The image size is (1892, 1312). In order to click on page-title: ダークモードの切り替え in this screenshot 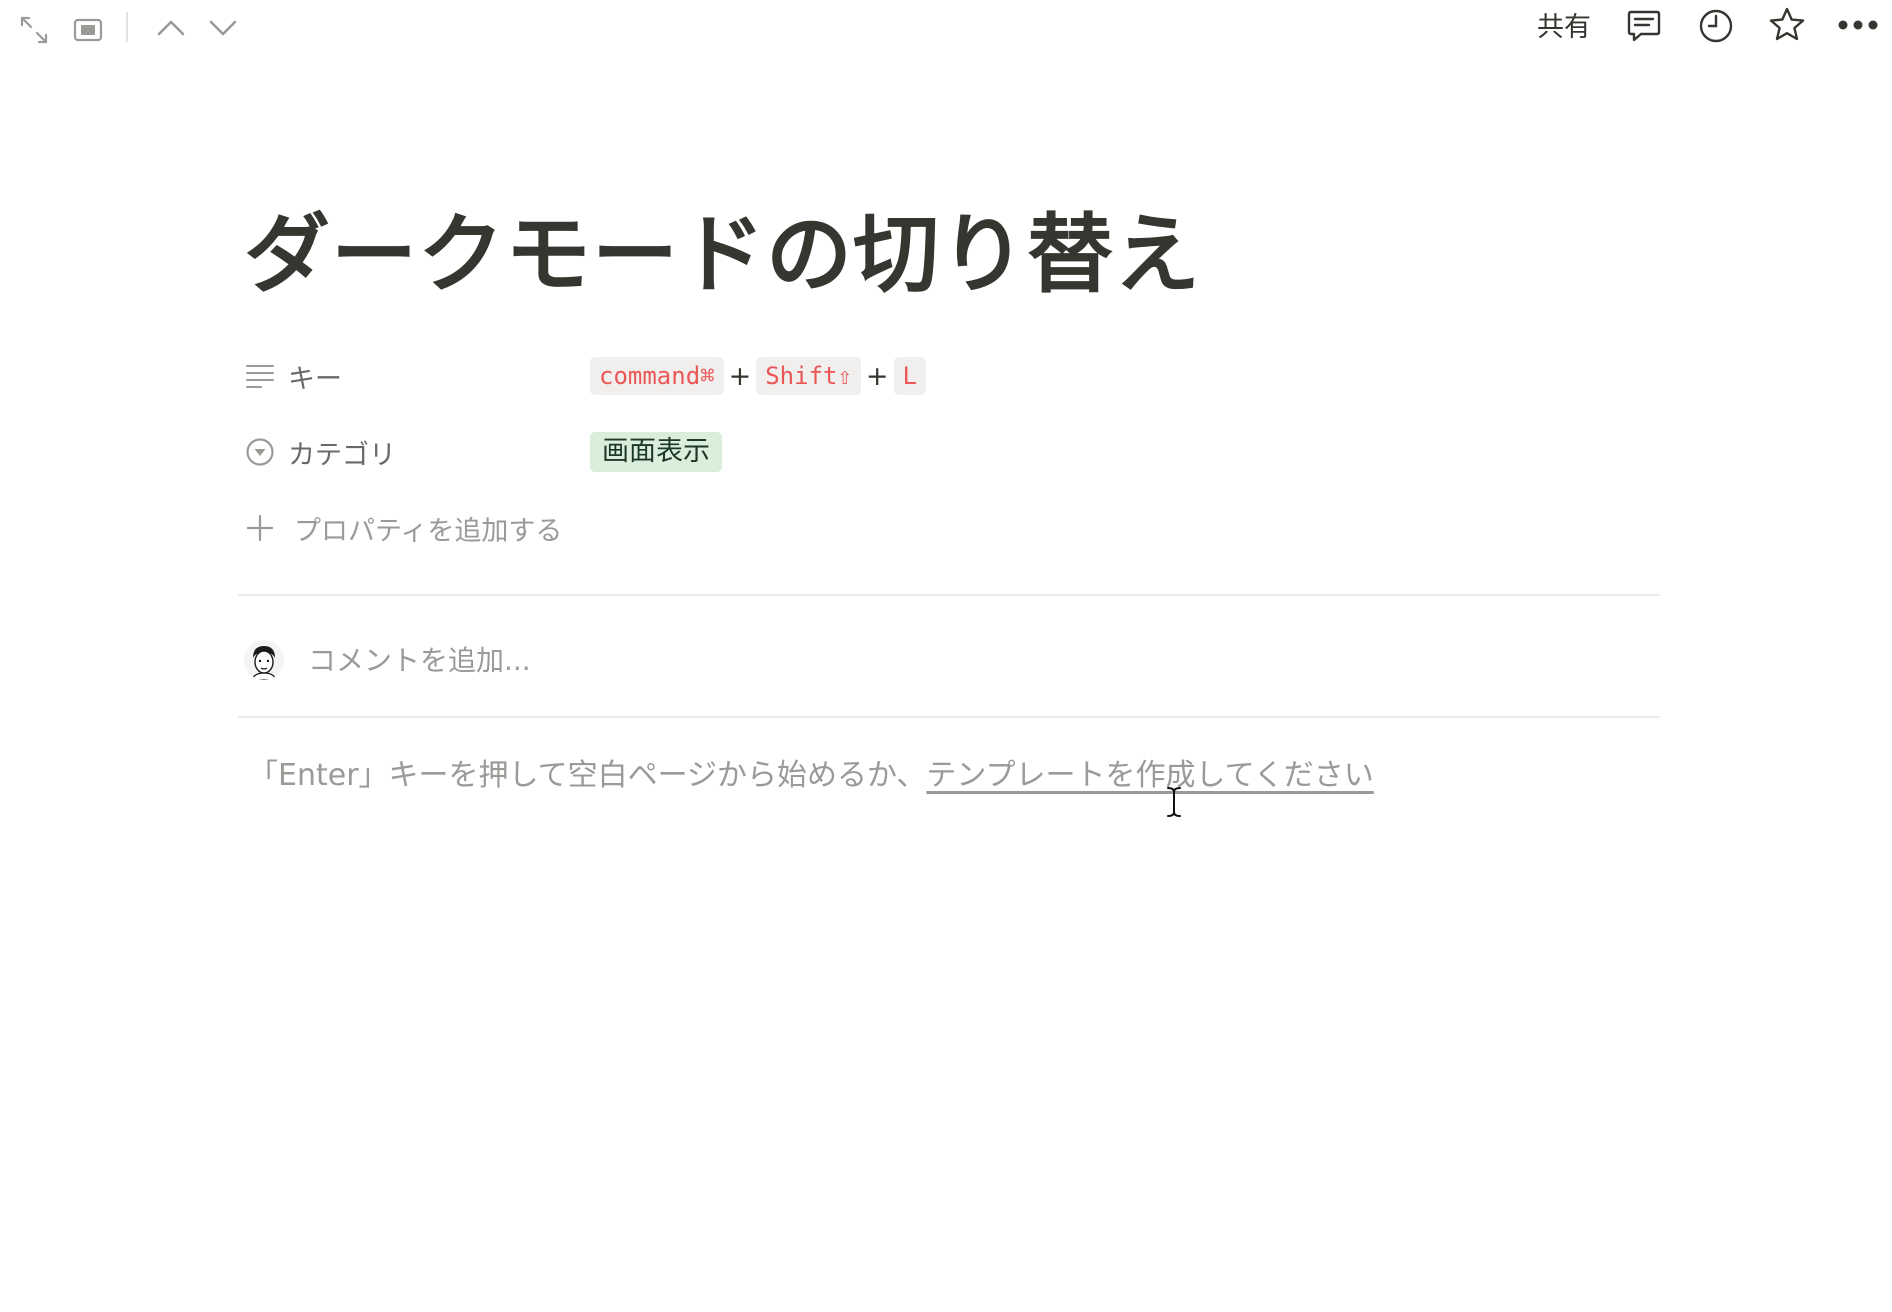, I will do `click(722, 255)`.